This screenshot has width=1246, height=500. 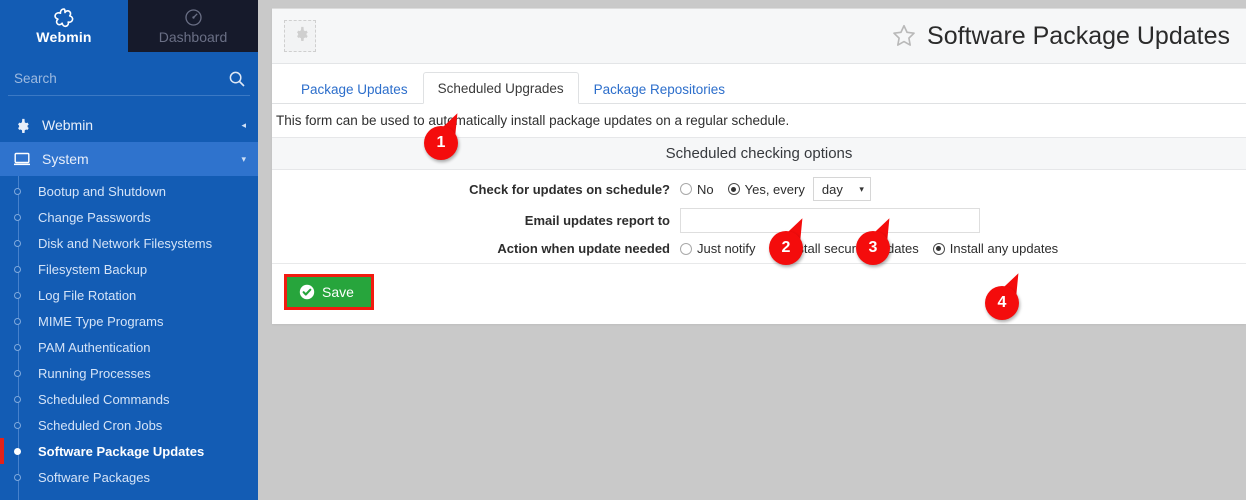 What do you see at coordinates (759, 154) in the screenshot?
I see `section-title: Scheduled checking options` at bounding box center [759, 154].